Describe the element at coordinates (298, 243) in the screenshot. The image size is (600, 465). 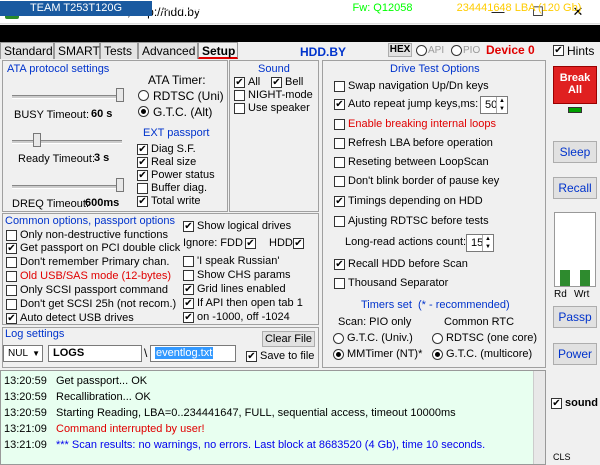
I see `ignore-hdd-checkbox: ✔` at that location.